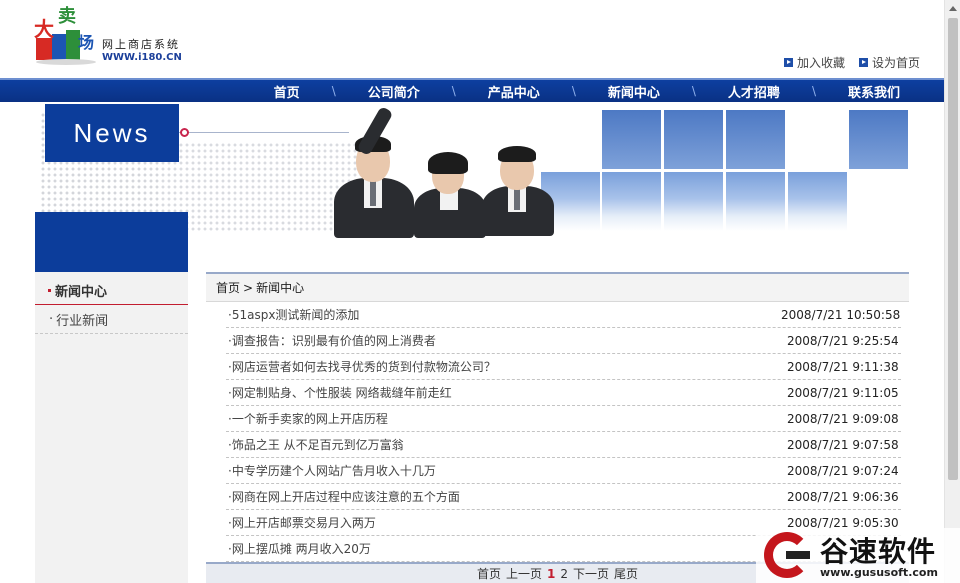  I want to click on site-logo: 大 卖 场 网上商店系统 WWW.i180.CN, so click(115, 36).